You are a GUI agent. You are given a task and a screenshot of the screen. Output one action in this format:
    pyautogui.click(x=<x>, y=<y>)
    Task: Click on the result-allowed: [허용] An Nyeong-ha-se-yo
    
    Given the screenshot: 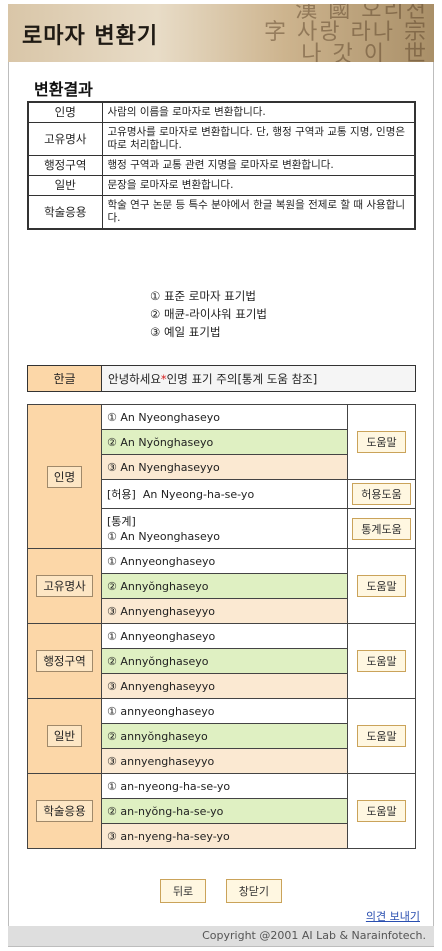 What is the action you would take?
    pyautogui.click(x=224, y=494)
    